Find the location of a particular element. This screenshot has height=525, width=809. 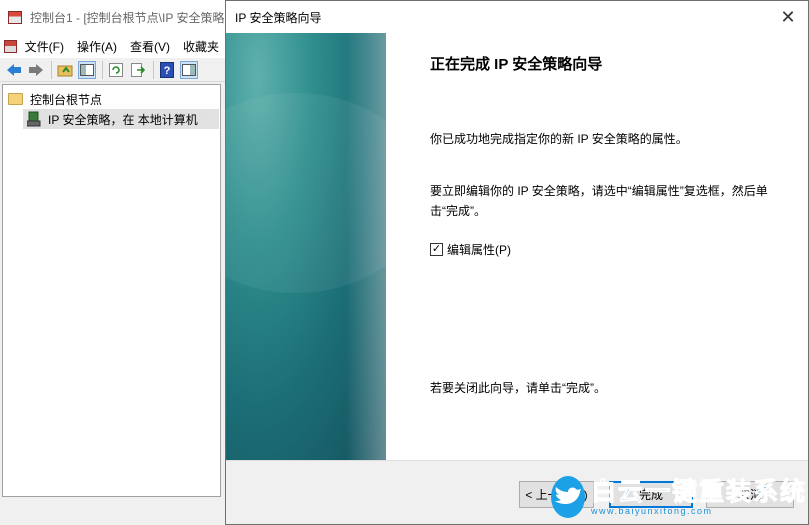

edit-properties-label: 编辑属性(P) is located at coordinates (479, 250).